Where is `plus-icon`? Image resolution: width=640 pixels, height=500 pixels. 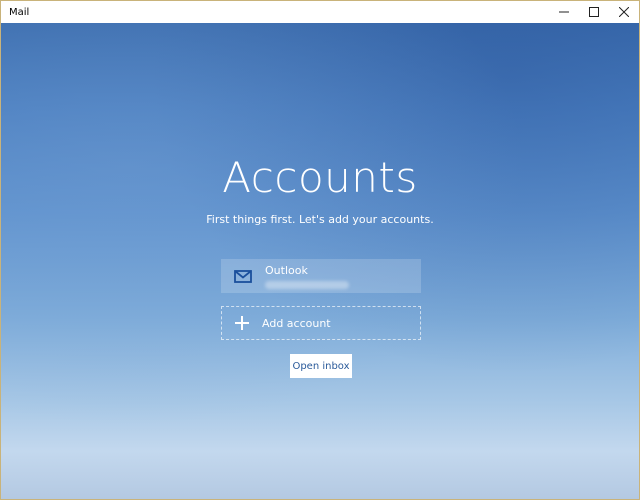 plus-icon is located at coordinates (242, 323).